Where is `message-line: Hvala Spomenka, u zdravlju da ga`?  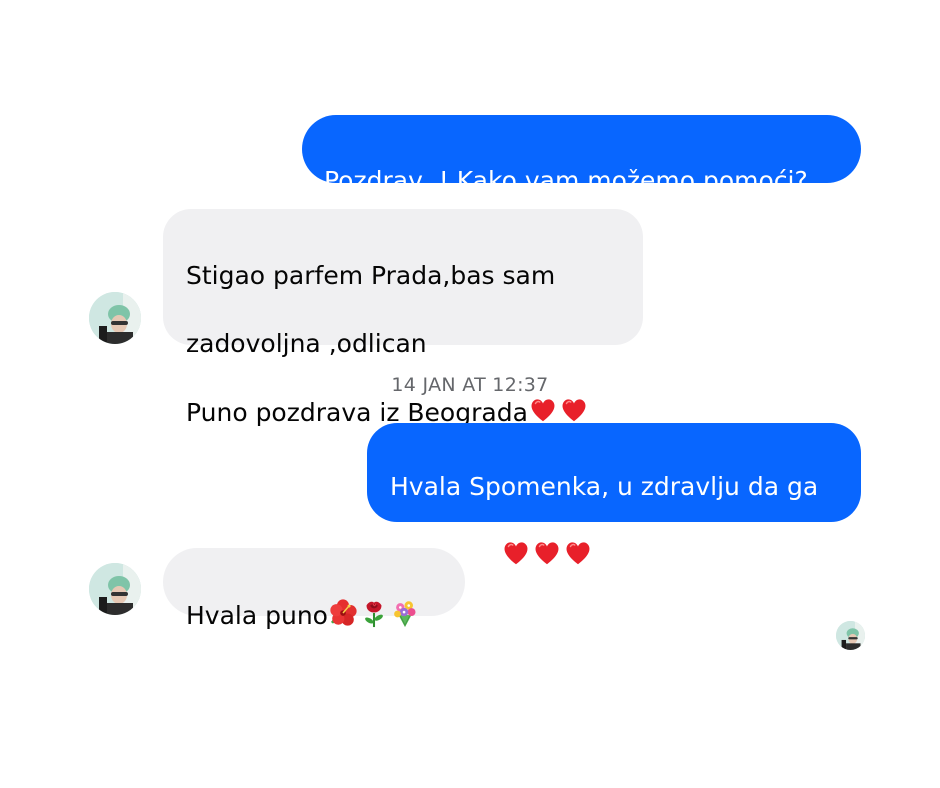
message-line: Hvala Spomenka, u zdravlju da ga is located at coordinates (604, 486).